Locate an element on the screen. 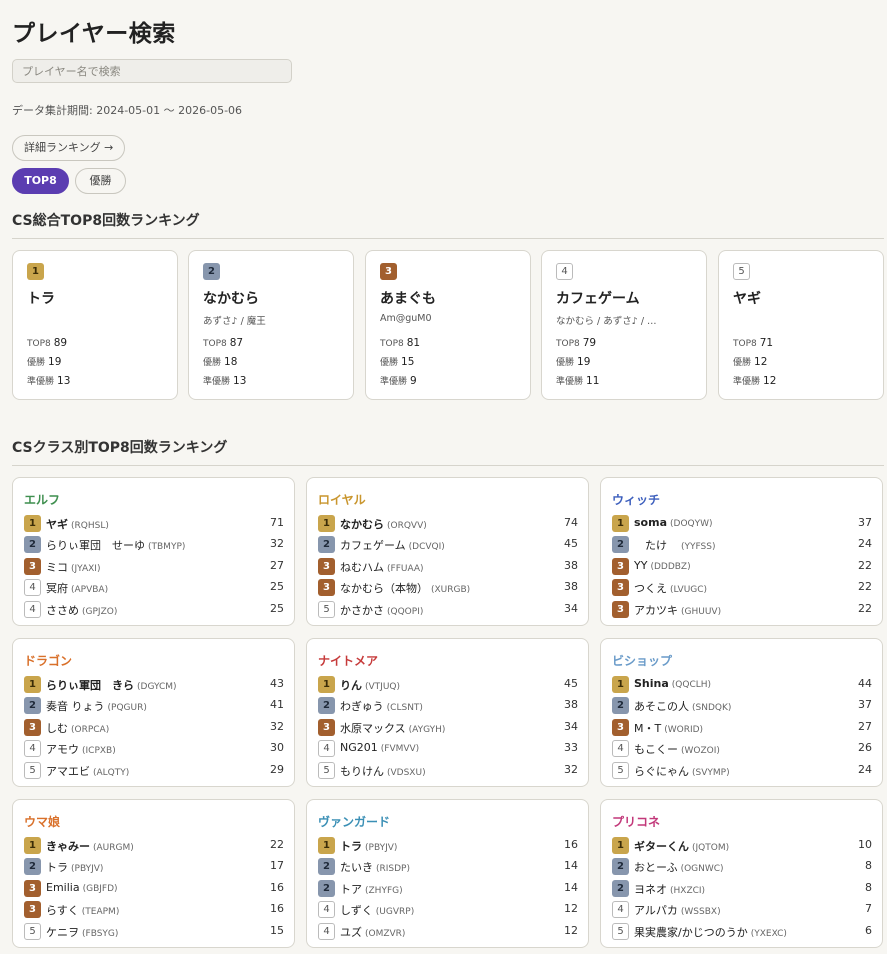 The height and width of the screenshot is (954, 887). tab-top8: TOP8 is located at coordinates (40, 181).